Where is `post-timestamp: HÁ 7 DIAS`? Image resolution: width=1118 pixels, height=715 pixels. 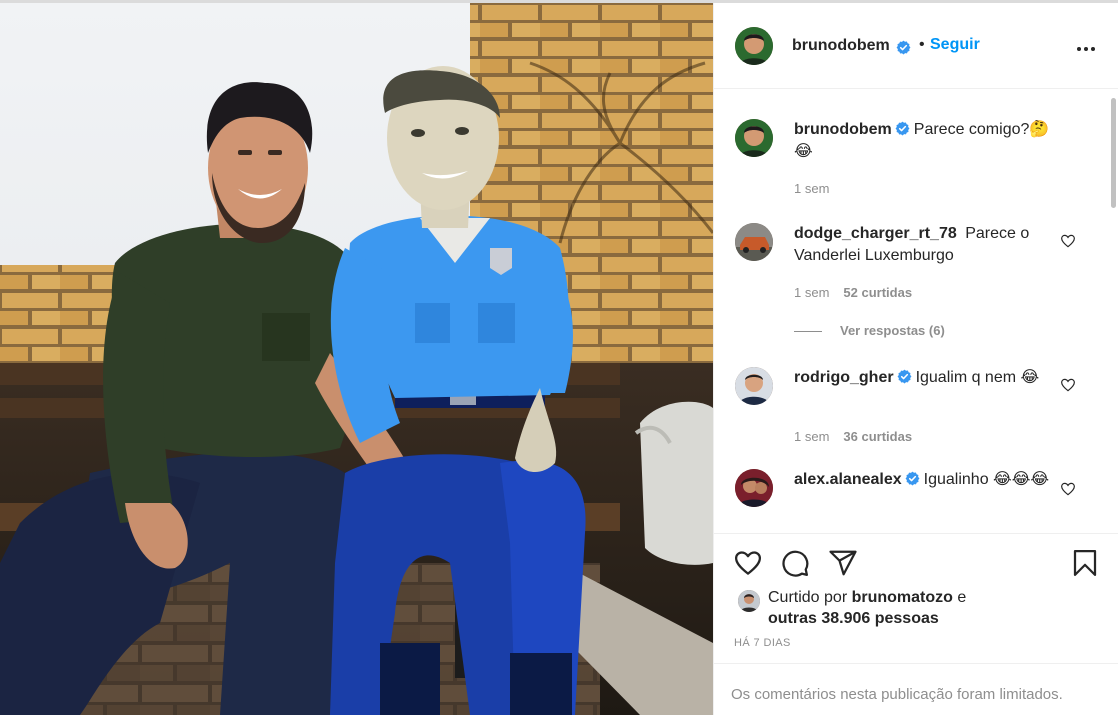 post-timestamp: HÁ 7 DIAS is located at coordinates (762, 643).